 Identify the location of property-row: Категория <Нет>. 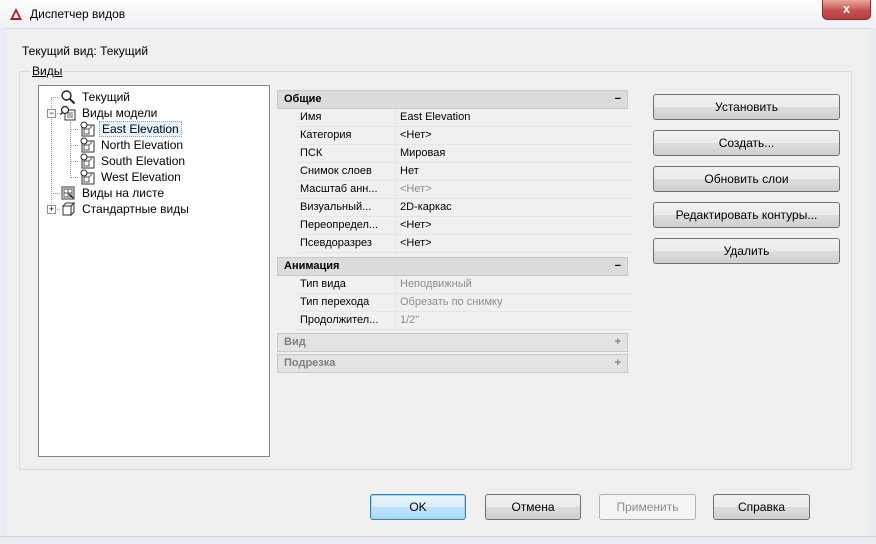
(454, 136).